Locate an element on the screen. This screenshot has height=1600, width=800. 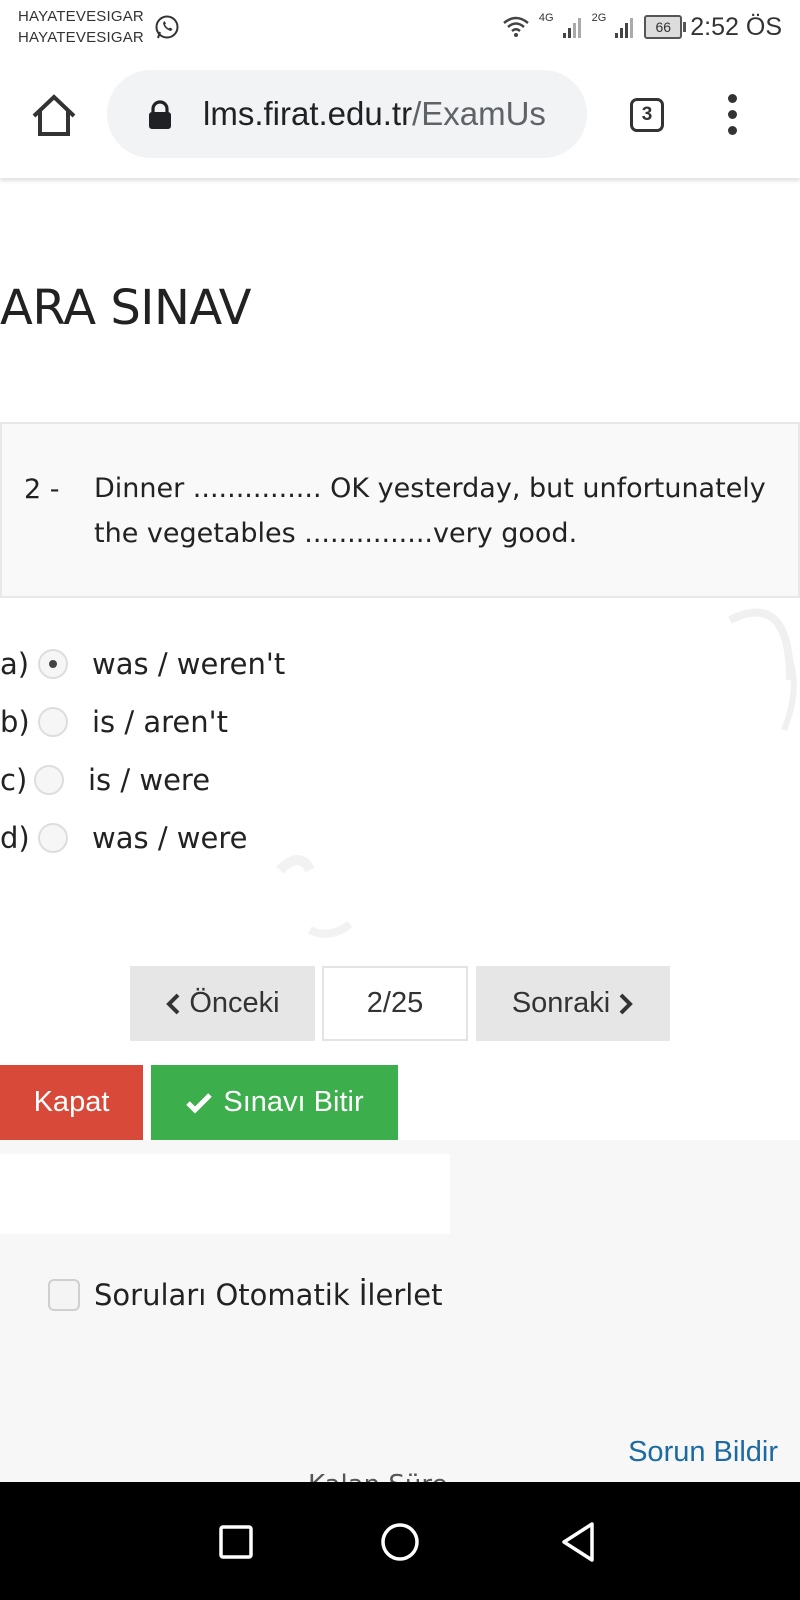
page-indicator: 2/25 is located at coordinates (395, 1003).